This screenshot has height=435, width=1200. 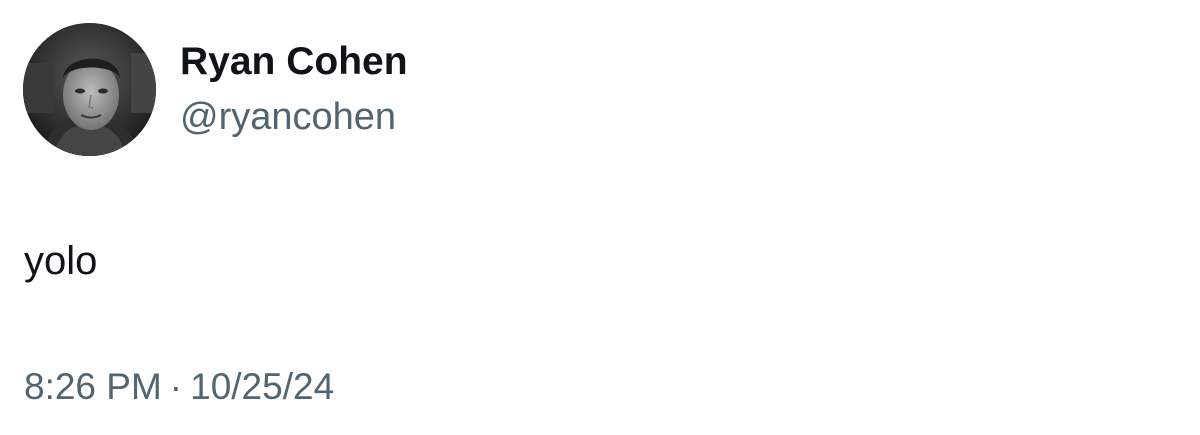 I want to click on avatar, so click(x=89, y=89).